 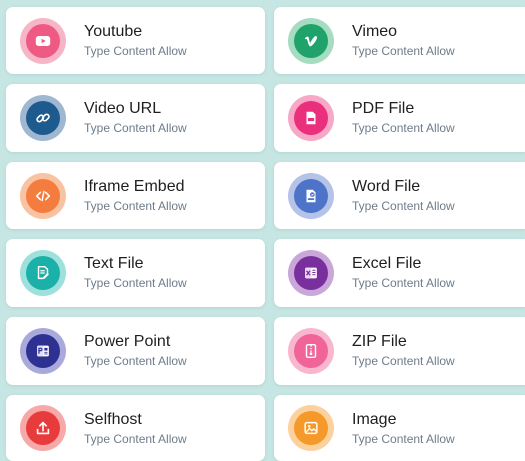 I want to click on upload-icon-badge, so click(x=43, y=428).